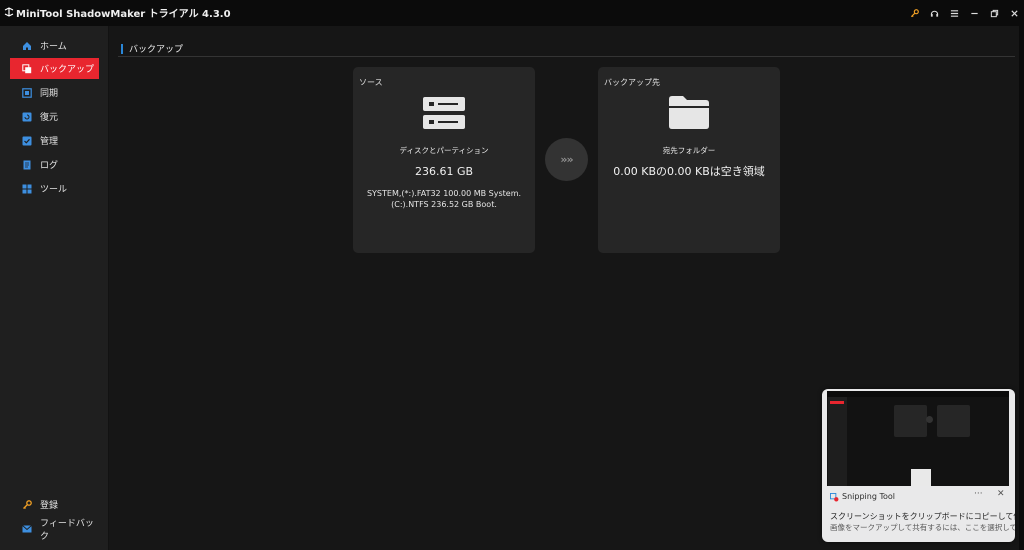 This screenshot has width=1024, height=550. What do you see at coordinates (444, 193) in the screenshot?
I see `source-detail-line: SYSTEM,(*:).FAT32 100.00 MB System.` at bounding box center [444, 193].